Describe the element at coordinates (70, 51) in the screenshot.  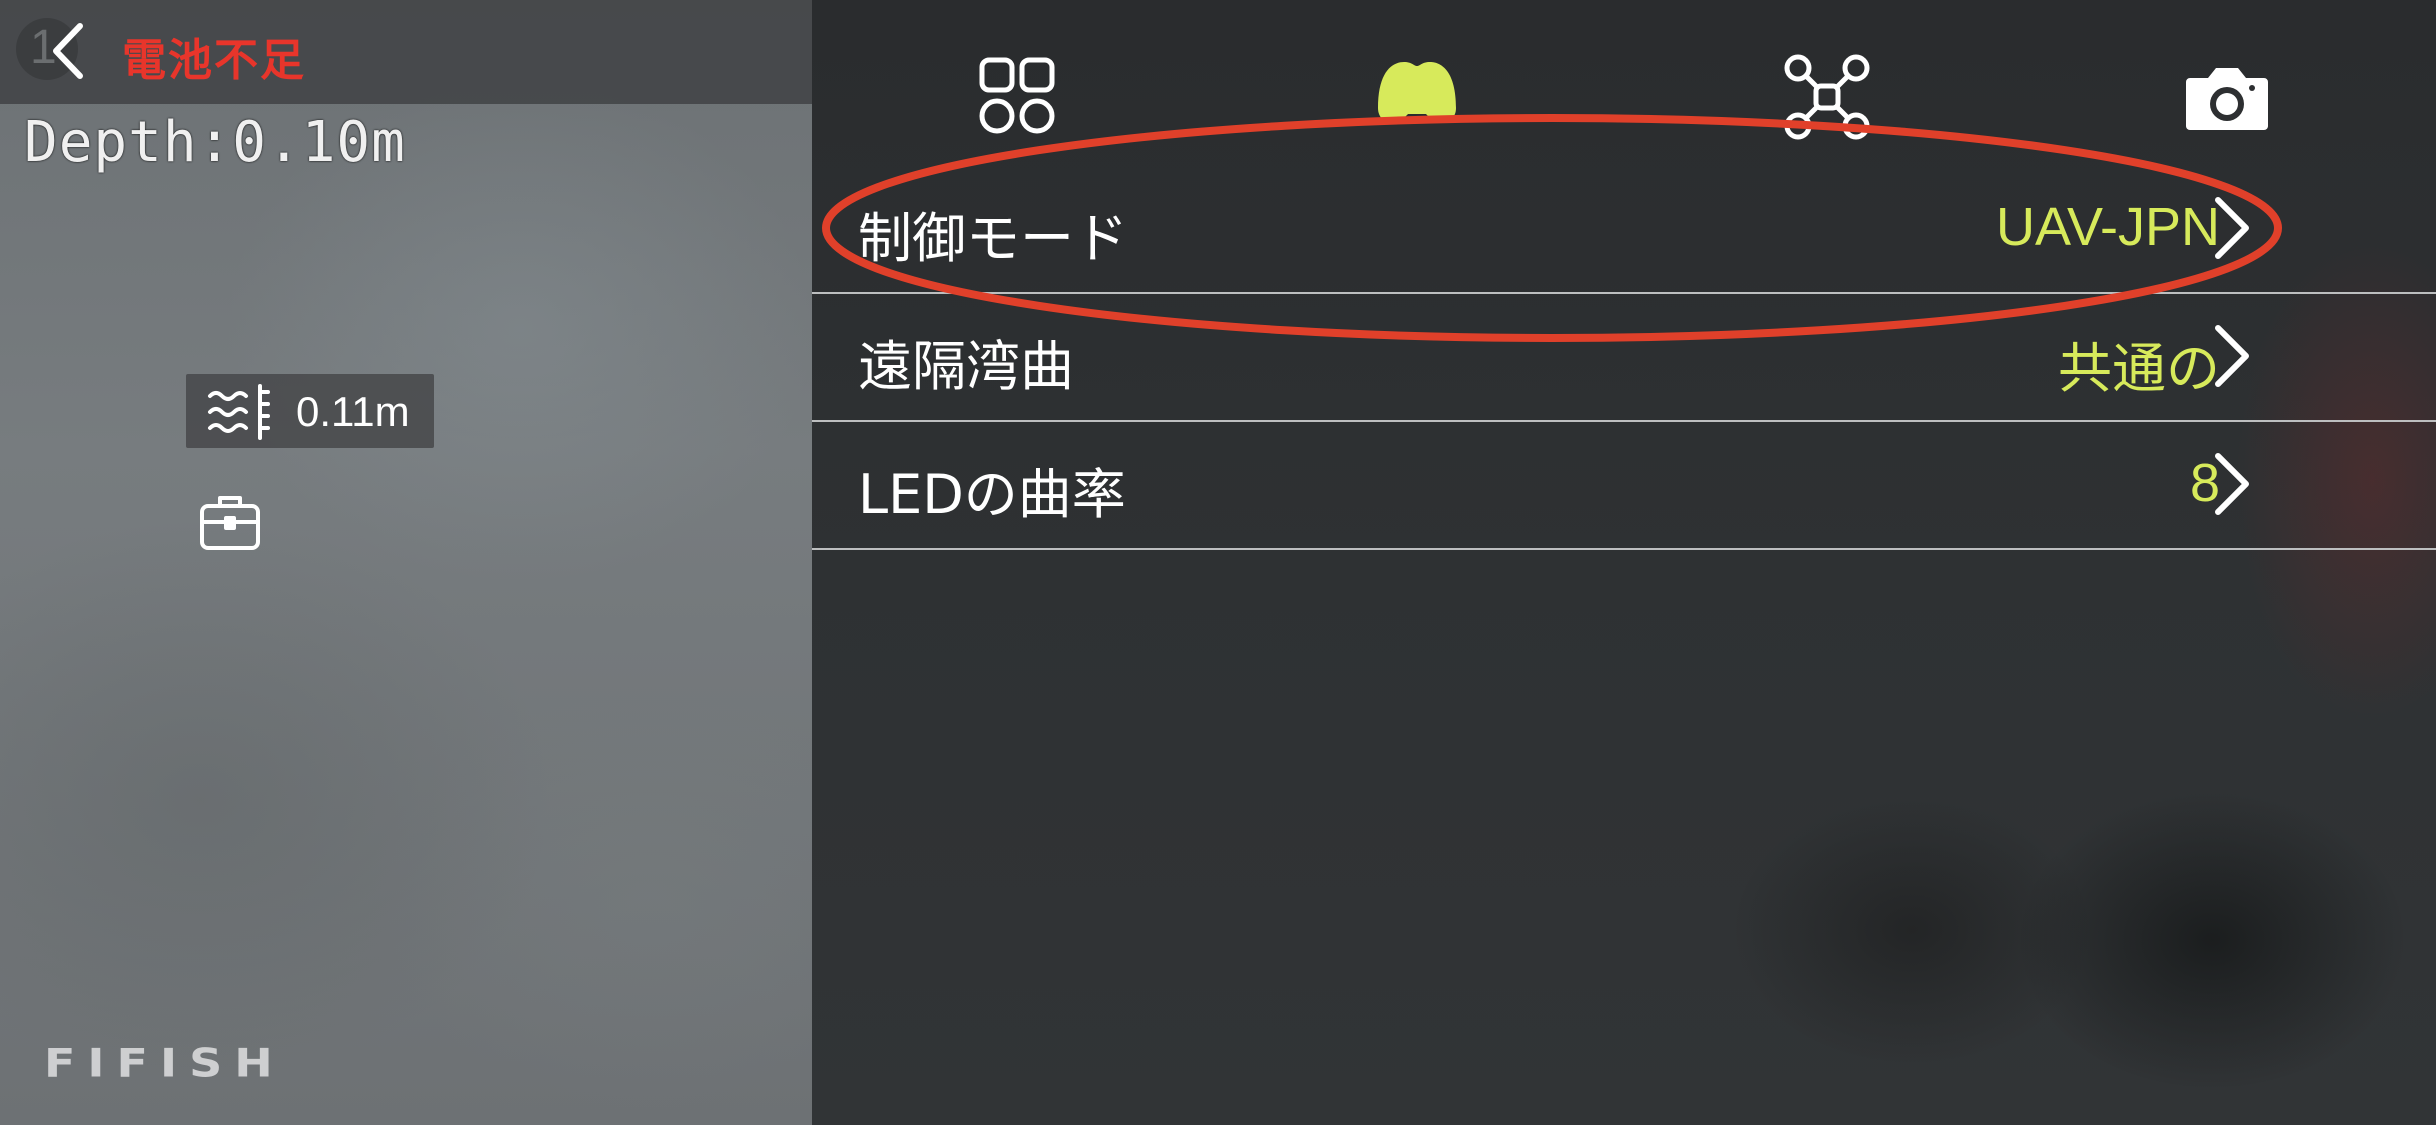
I see `back-chevron-icon` at that location.